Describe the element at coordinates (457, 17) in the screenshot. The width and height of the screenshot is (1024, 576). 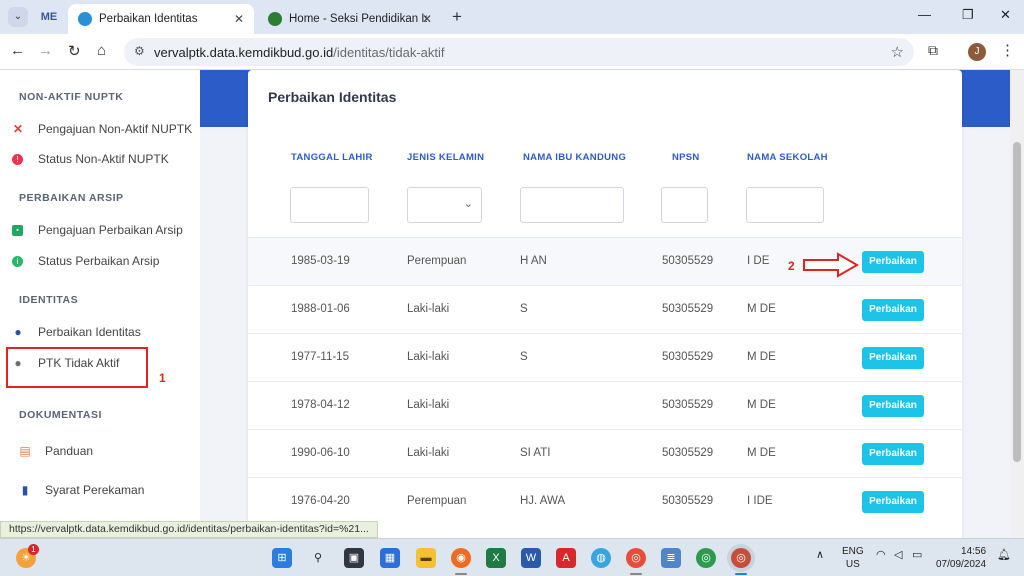
I see `new-tab-icon: +` at that location.